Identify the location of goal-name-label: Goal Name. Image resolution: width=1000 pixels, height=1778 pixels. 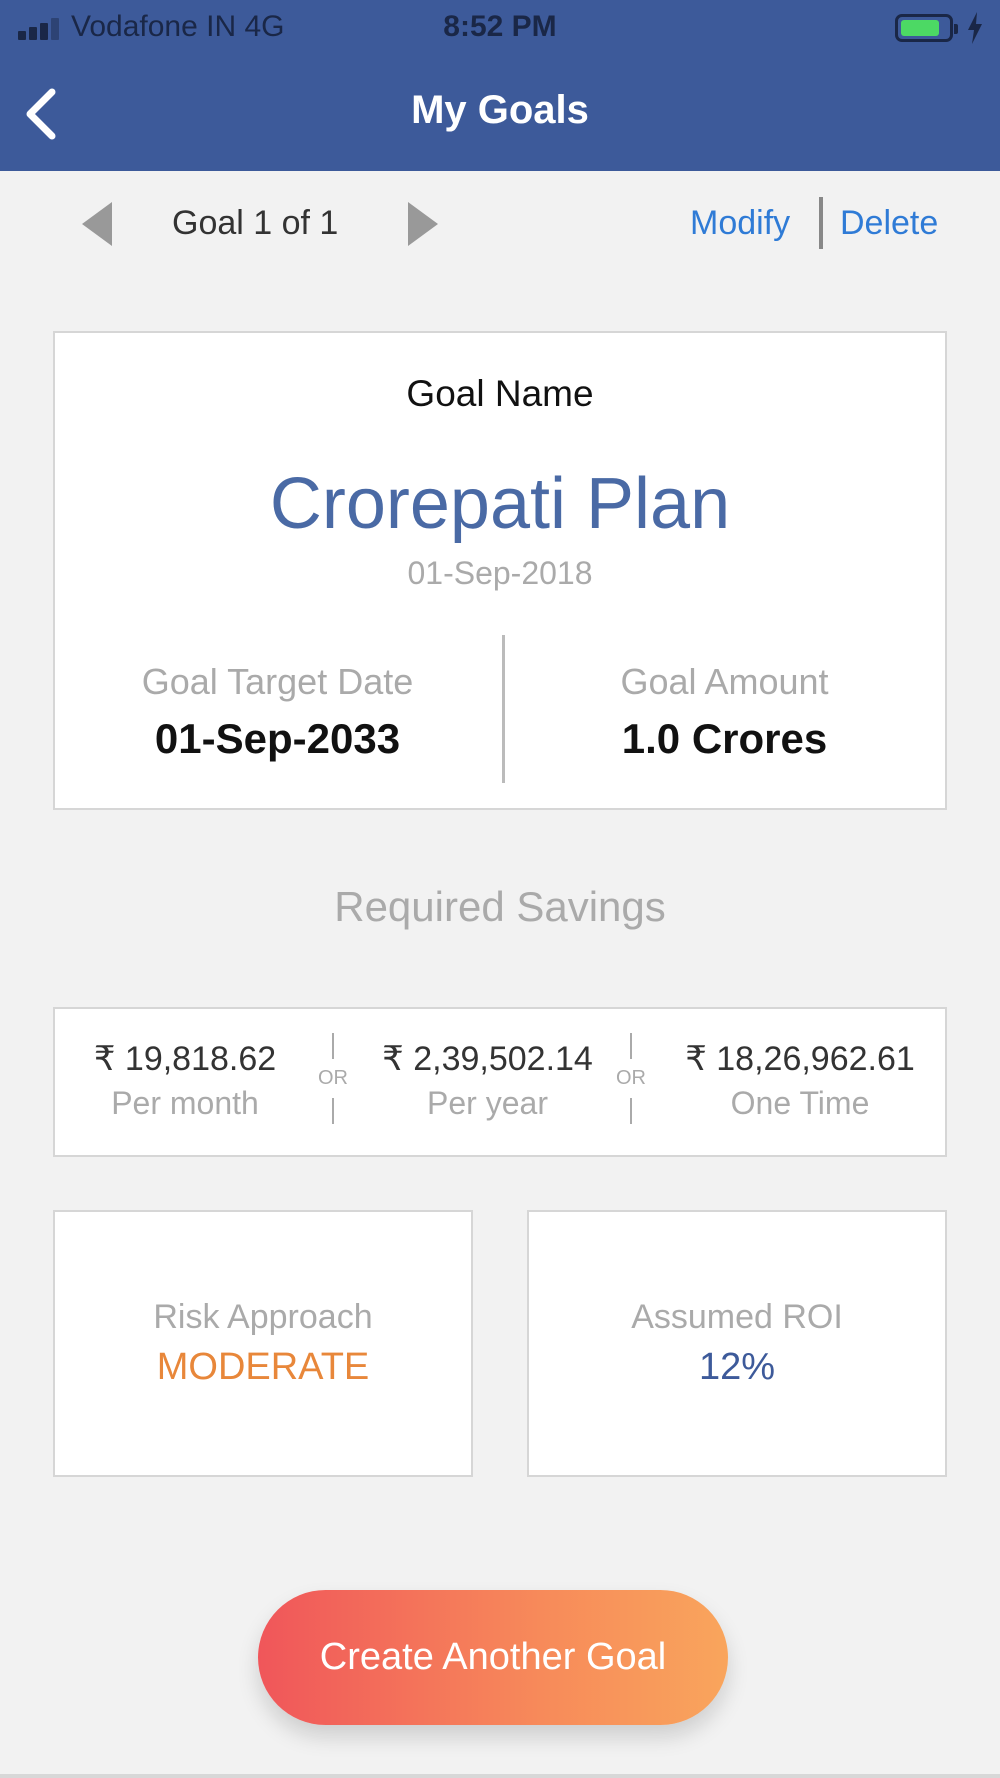
(500, 393).